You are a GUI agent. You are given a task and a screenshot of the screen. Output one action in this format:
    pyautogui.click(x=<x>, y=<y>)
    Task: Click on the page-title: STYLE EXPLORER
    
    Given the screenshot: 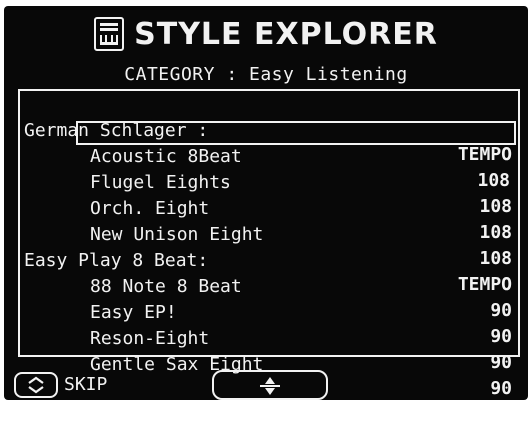 What is the action you would take?
    pyautogui.click(x=286, y=34)
    